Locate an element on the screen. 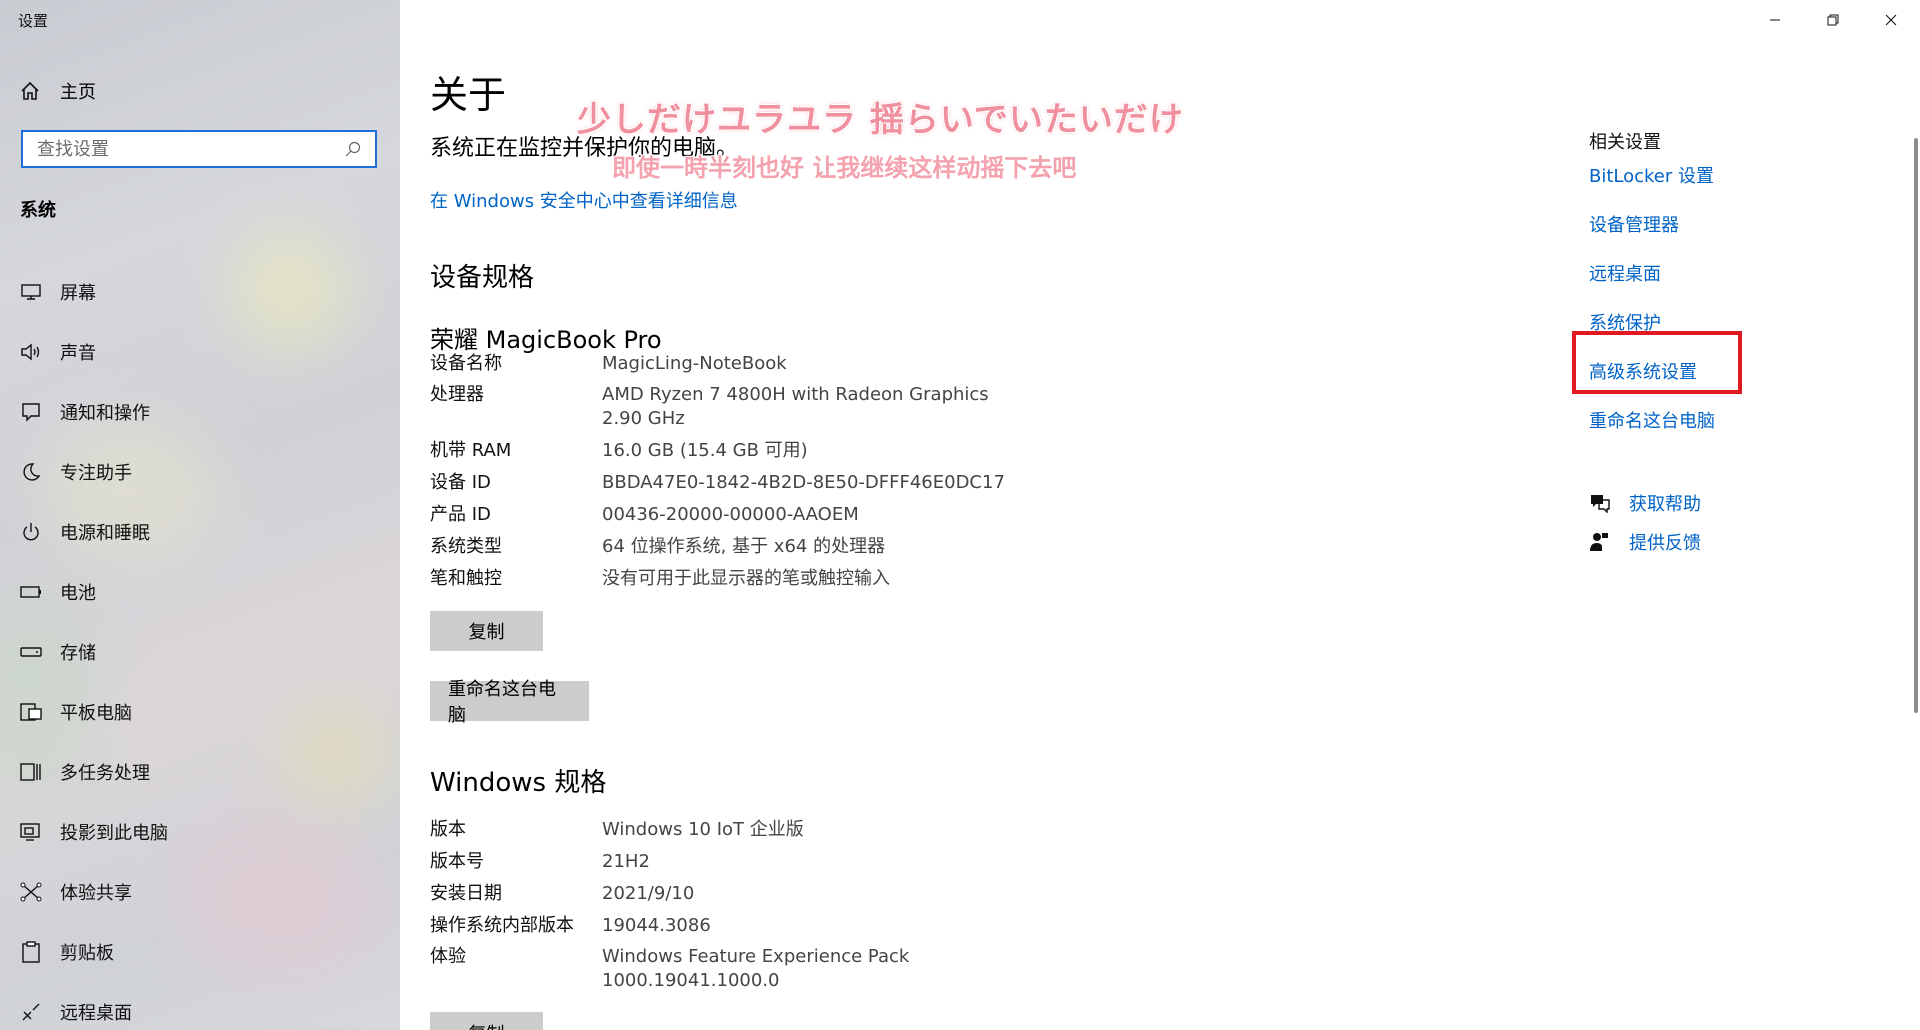  copy-button: 复制 is located at coordinates (486, 631).